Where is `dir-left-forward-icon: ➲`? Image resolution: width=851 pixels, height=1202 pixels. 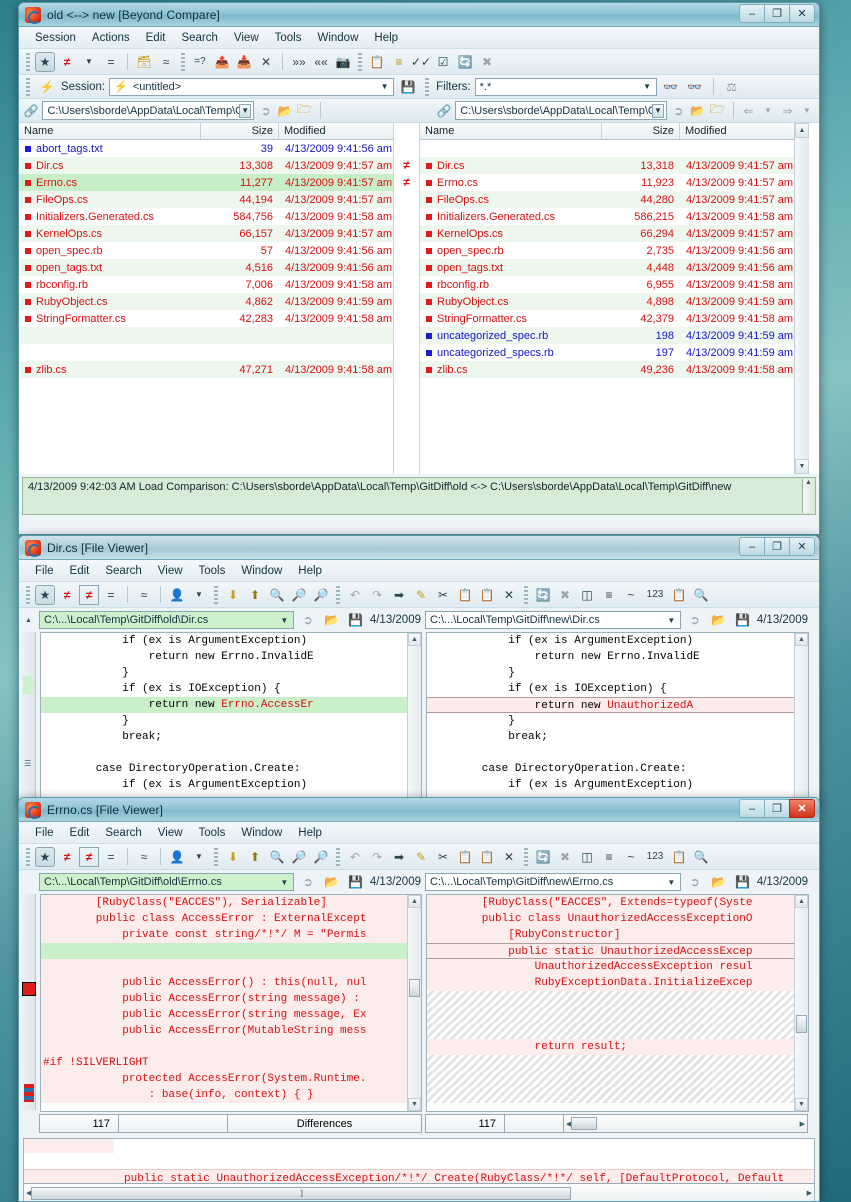 dir-left-forward-icon: ➲ is located at coordinates (308, 620).